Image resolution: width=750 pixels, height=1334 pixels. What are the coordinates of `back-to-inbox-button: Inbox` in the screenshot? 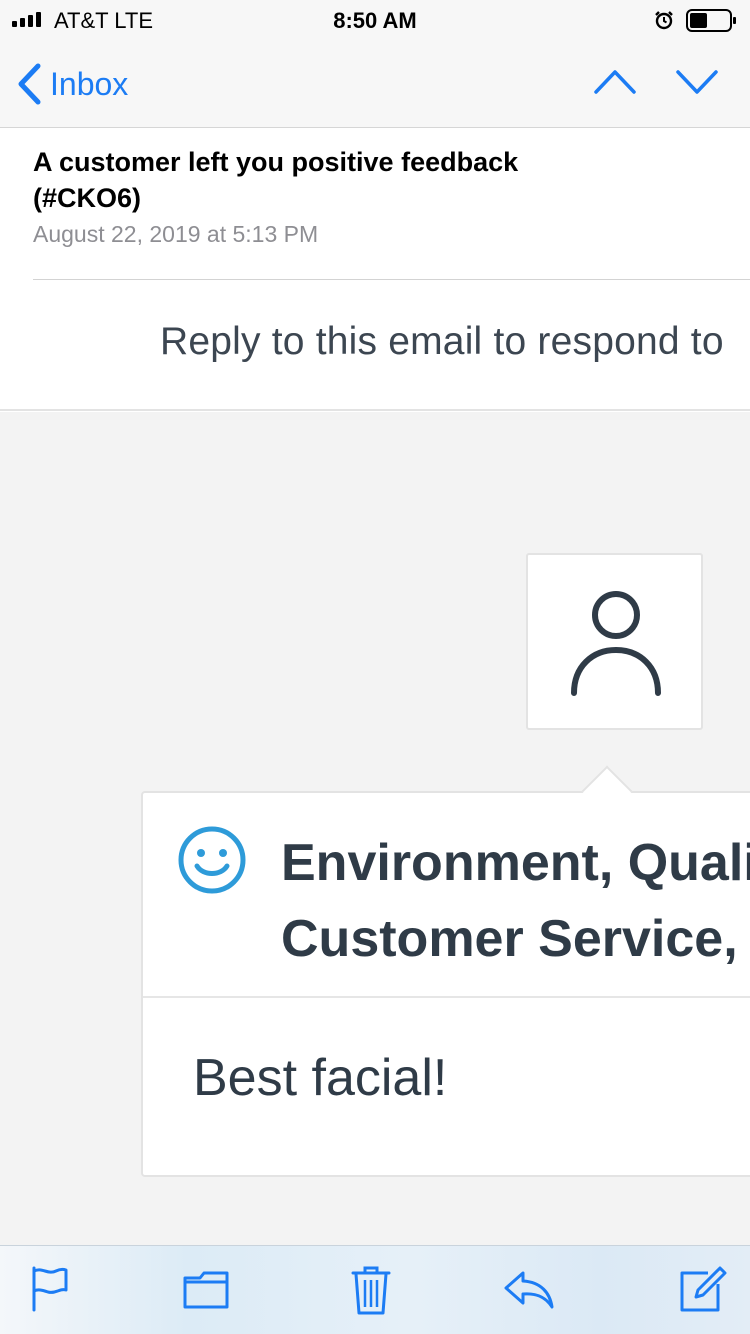 It's located at (72, 84).